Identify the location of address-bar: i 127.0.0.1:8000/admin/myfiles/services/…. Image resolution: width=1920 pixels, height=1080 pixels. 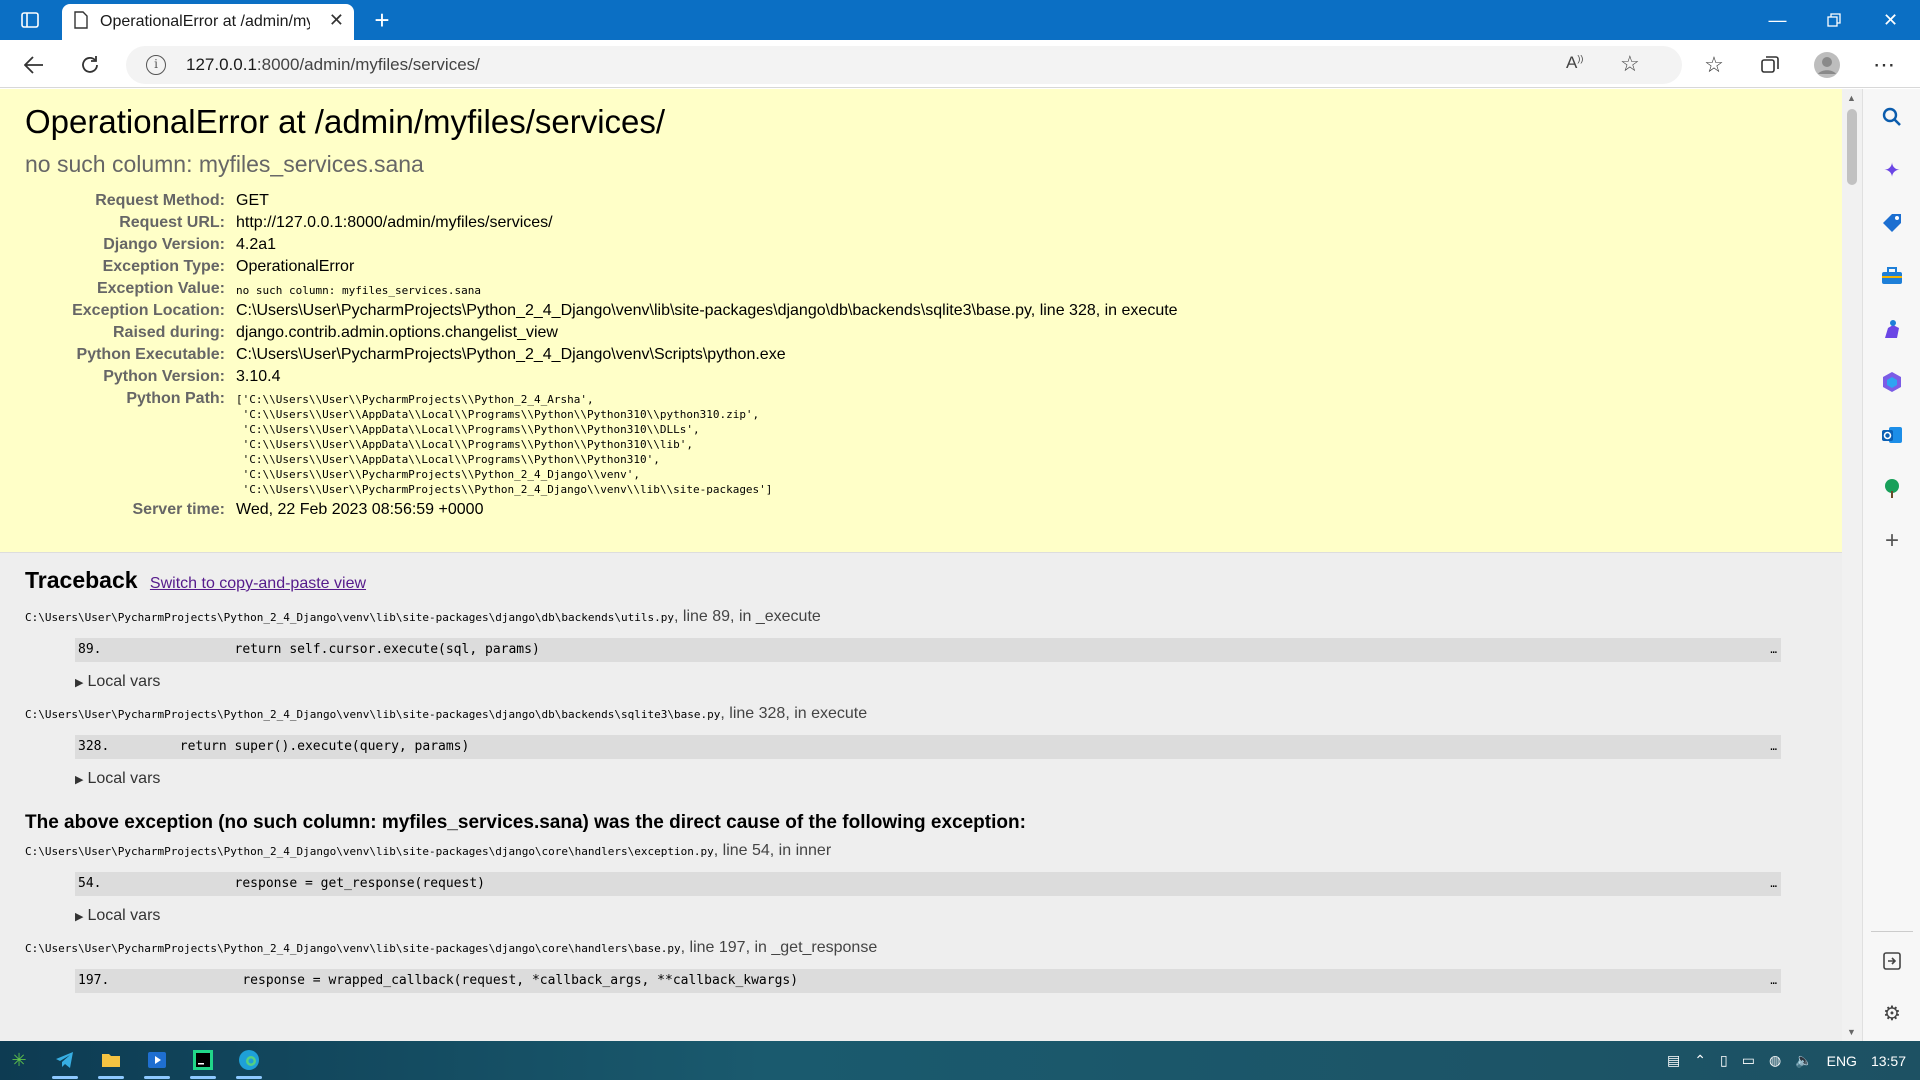
(904, 65).